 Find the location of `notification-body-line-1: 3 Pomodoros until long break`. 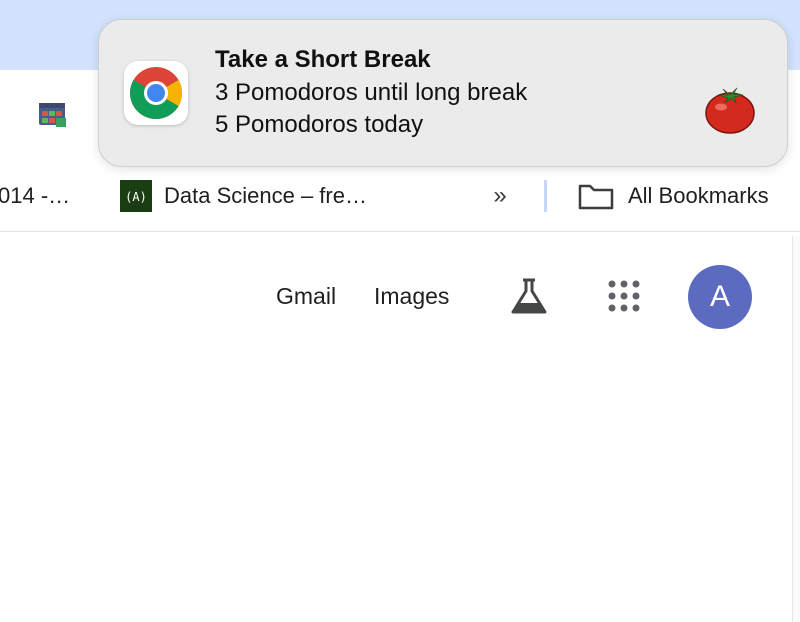

notification-body-line-1: 3 Pomodoros until long break is located at coordinates (371, 92).